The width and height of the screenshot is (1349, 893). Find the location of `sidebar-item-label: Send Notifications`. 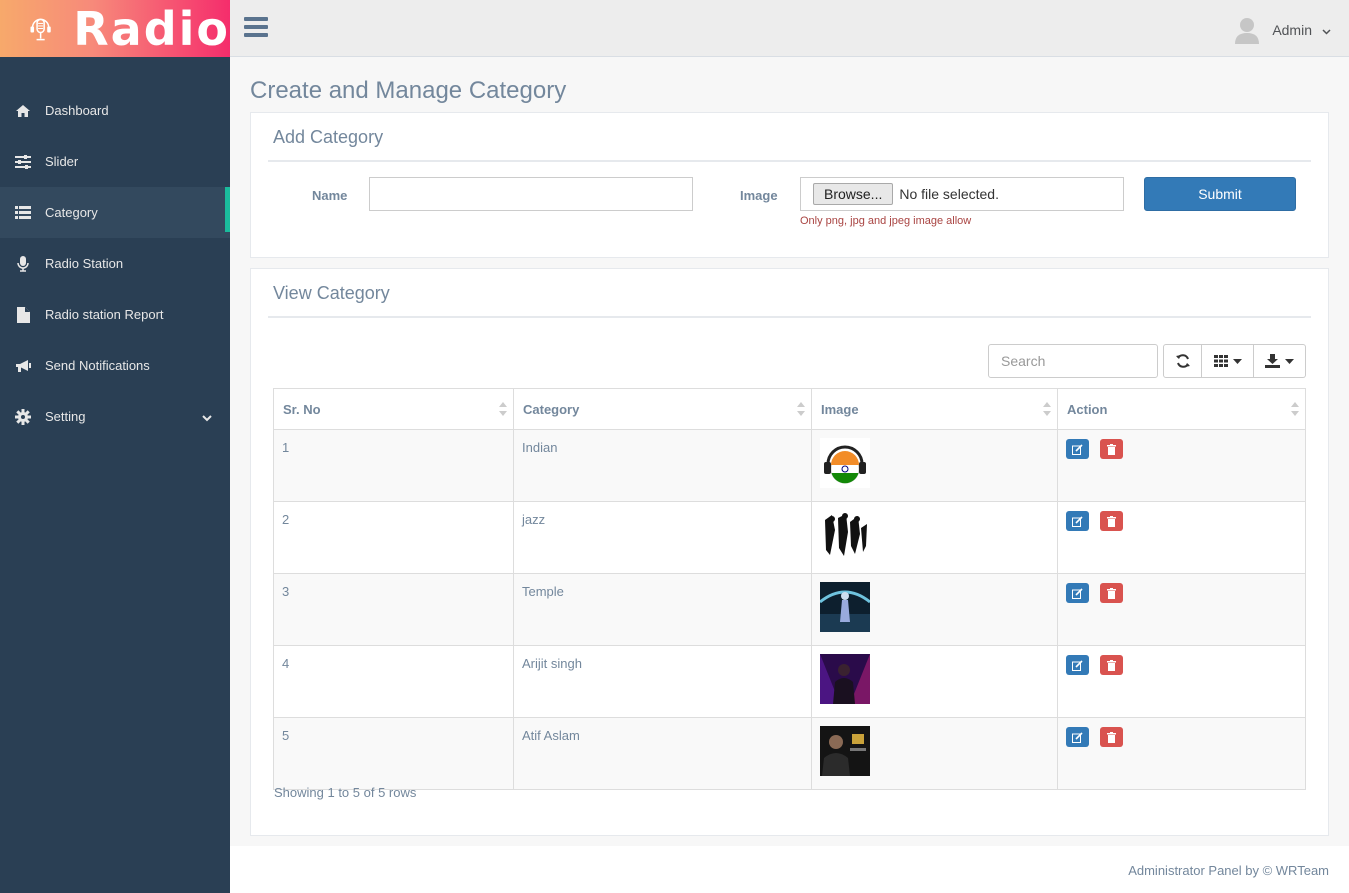

sidebar-item-label: Send Notifications is located at coordinates (97, 365).